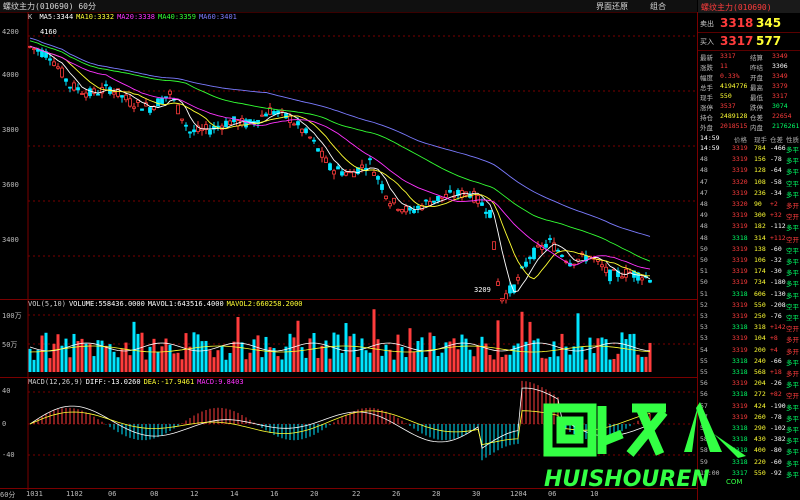 The height and width of the screenshot is (500, 800). What do you see at coordinates (776, 260) in the screenshot?
I see `tick-oi-change: -32` at bounding box center [776, 260].